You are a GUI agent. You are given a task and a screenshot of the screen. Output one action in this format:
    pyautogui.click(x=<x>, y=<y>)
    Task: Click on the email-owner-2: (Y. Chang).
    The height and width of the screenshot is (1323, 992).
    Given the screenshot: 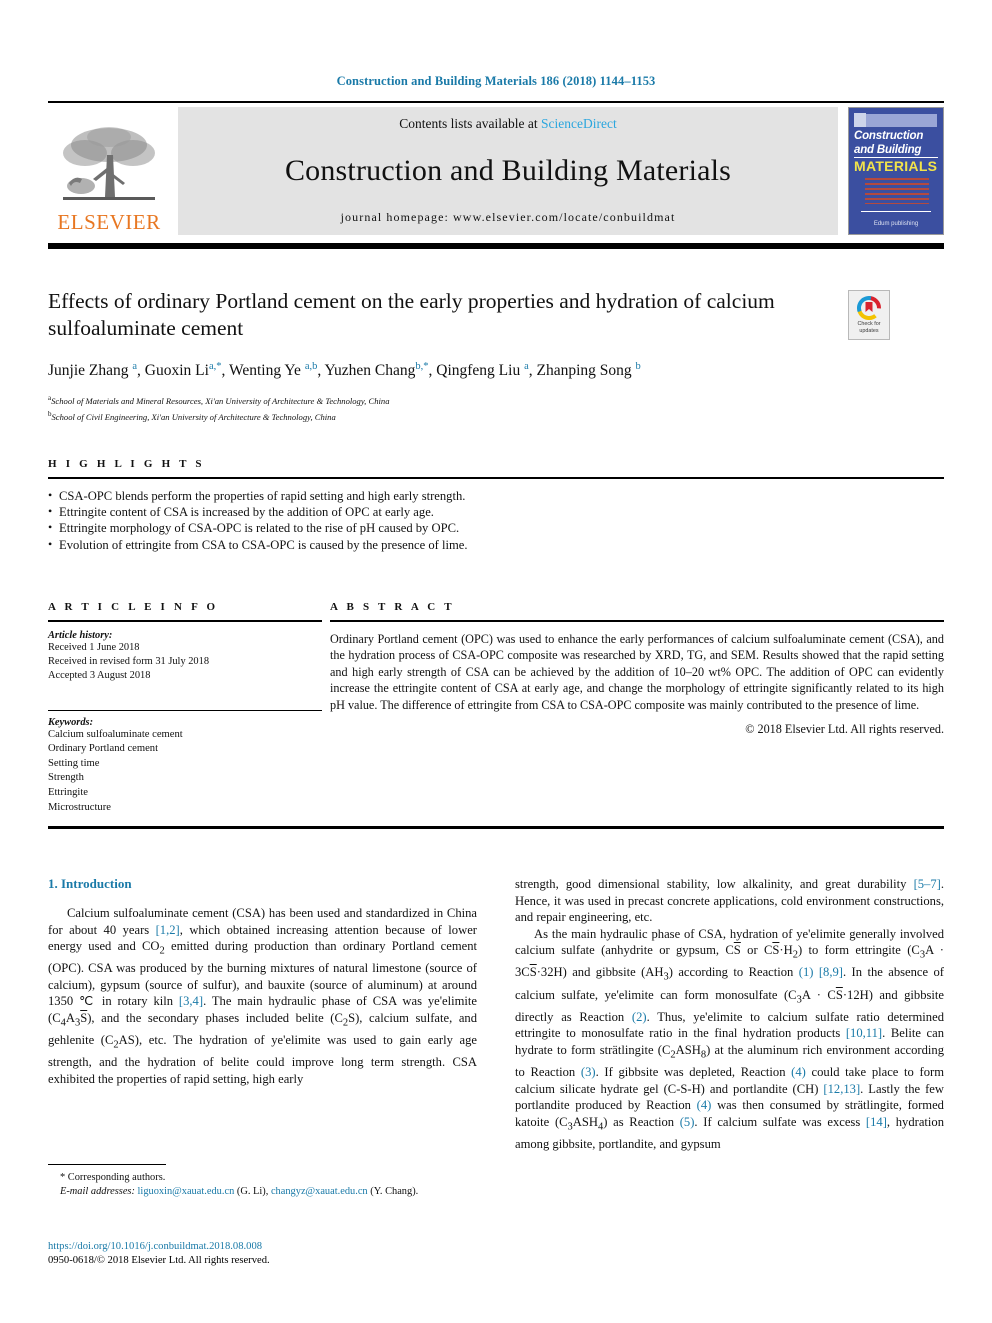 What is the action you would take?
    pyautogui.click(x=394, y=1191)
    